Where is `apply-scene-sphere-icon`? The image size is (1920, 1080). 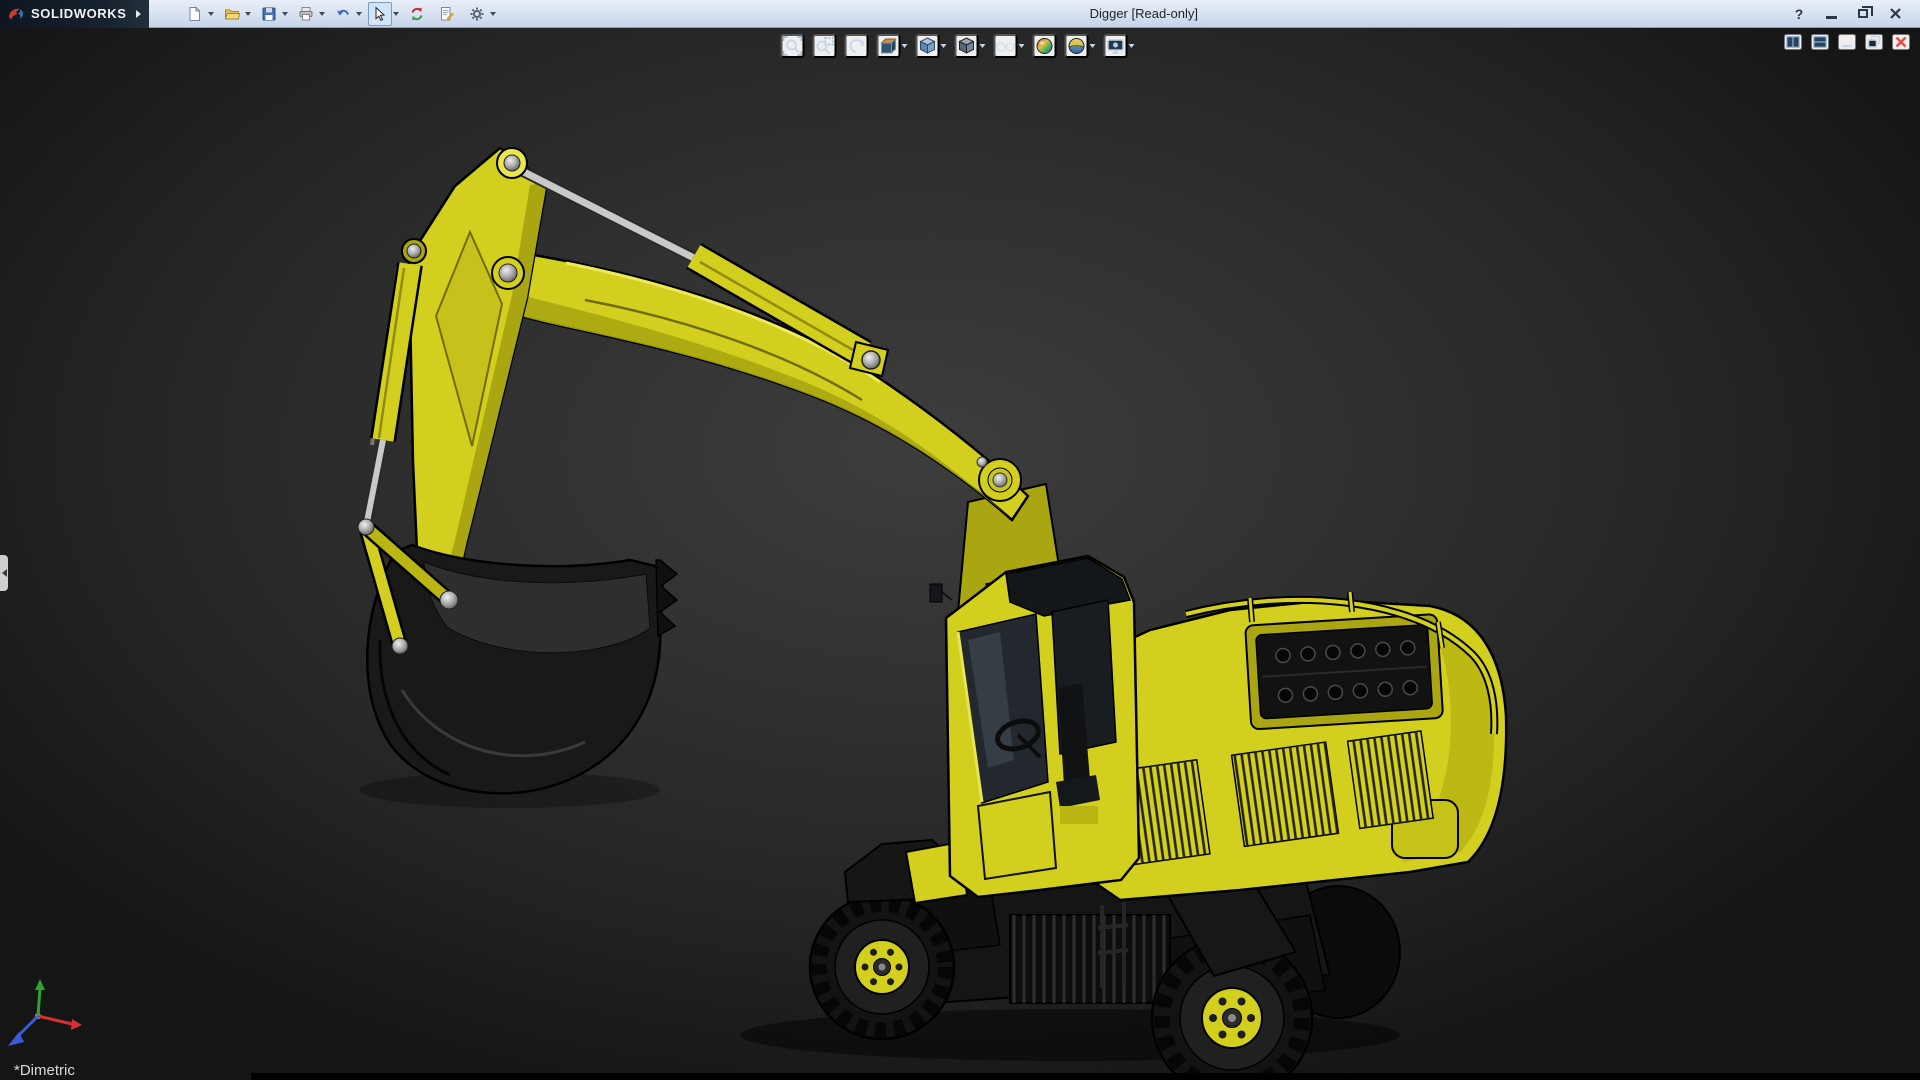
apply-scene-sphere-icon is located at coordinates (1076, 46).